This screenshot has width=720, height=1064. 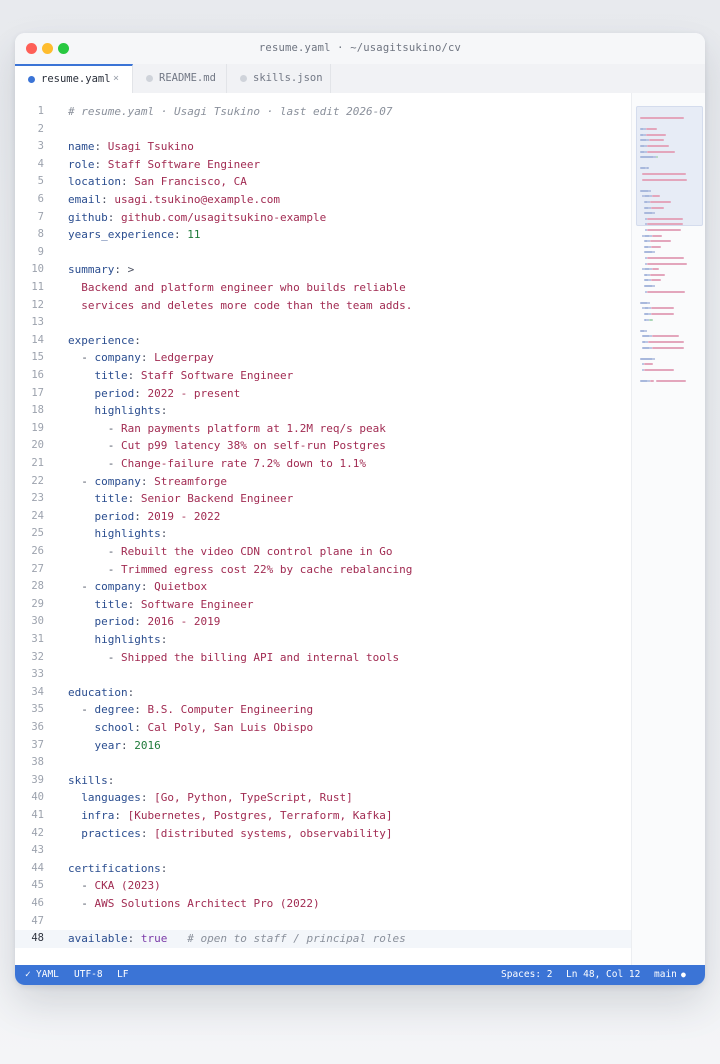 What do you see at coordinates (323, 675) in the screenshot?
I see `code-line: 33` at bounding box center [323, 675].